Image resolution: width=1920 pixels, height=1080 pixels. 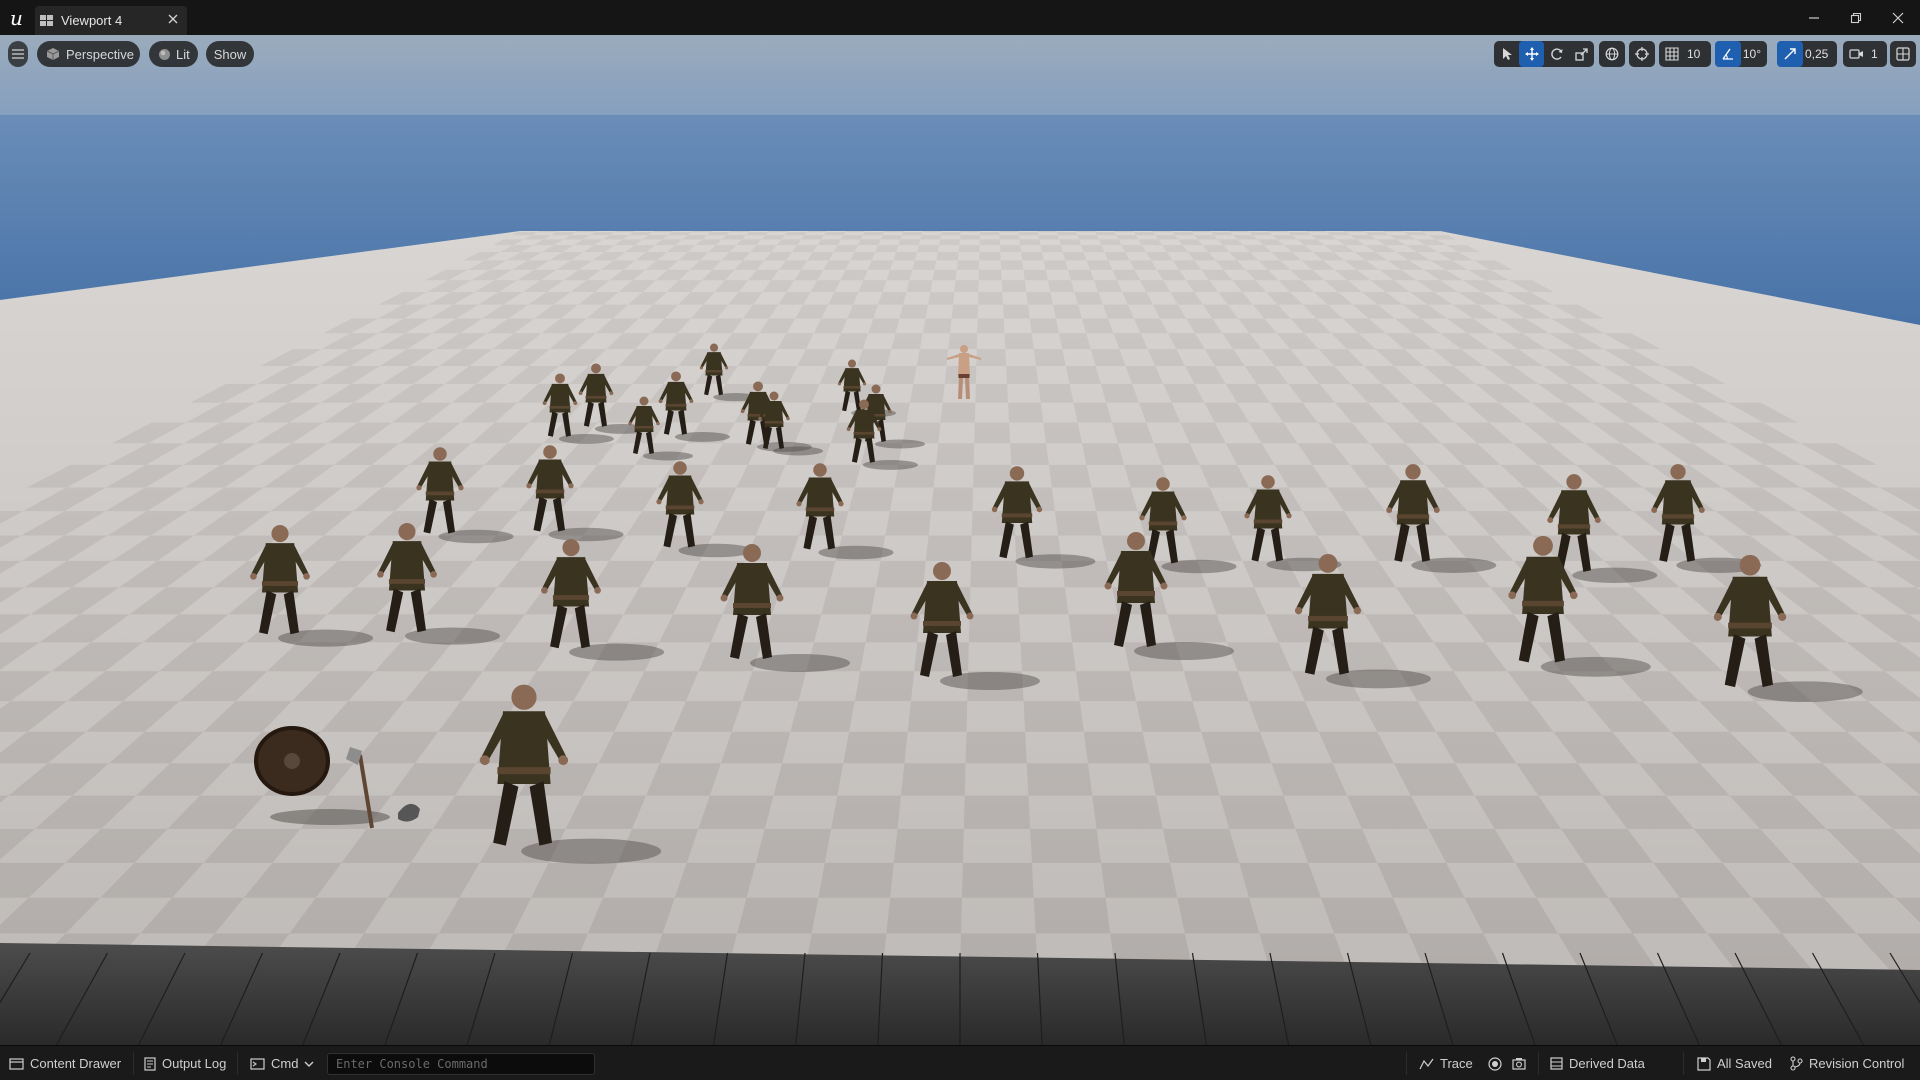 I want to click on transform-tools-group, so click(x=1544, y=54).